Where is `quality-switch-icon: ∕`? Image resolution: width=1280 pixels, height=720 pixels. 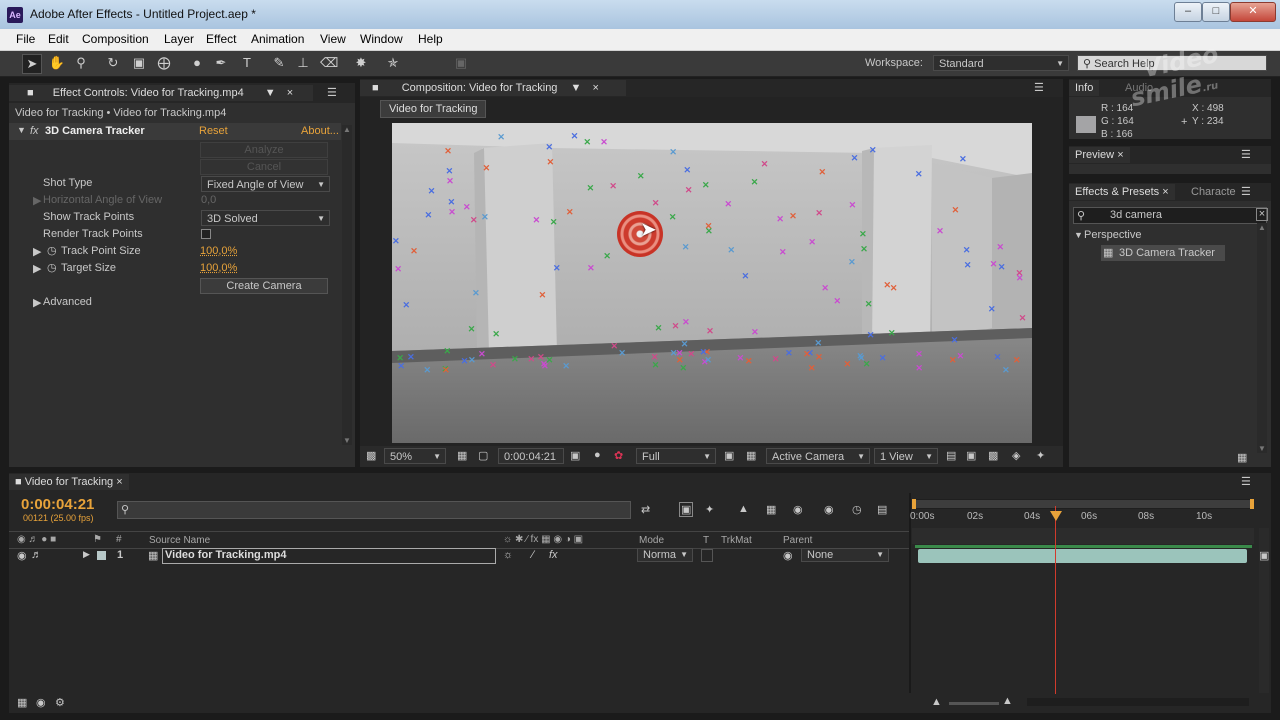
quality-switch-icon: ∕ is located at coordinates (533, 555).